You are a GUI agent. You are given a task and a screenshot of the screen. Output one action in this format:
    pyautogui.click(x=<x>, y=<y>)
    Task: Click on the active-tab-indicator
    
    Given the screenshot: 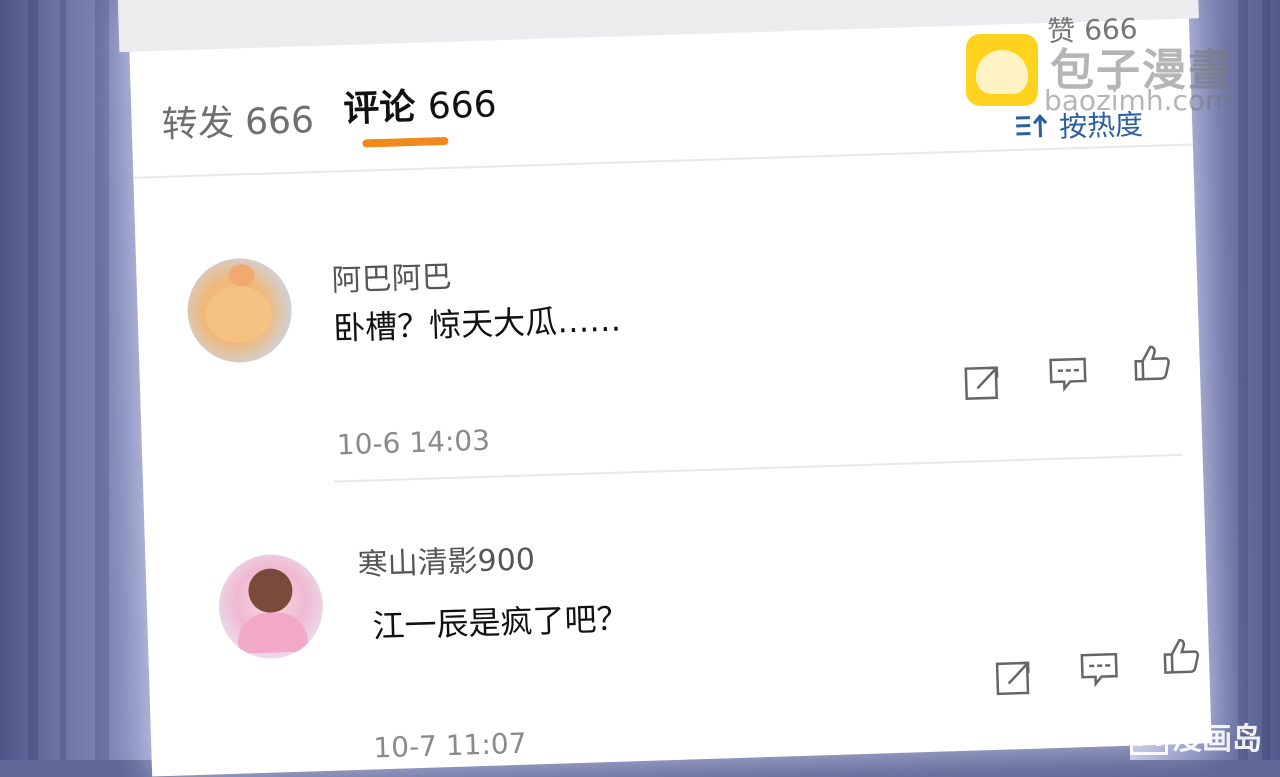 What is the action you would take?
    pyautogui.click(x=405, y=142)
    